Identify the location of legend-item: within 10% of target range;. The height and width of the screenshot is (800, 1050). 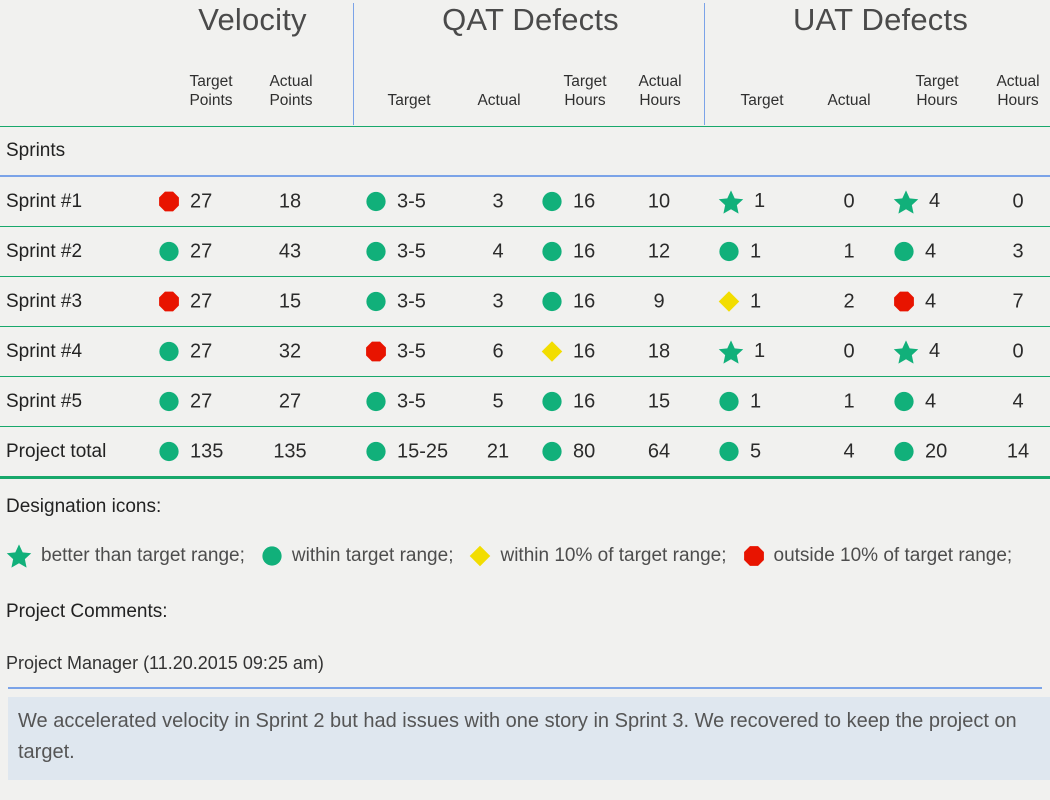
(598, 556).